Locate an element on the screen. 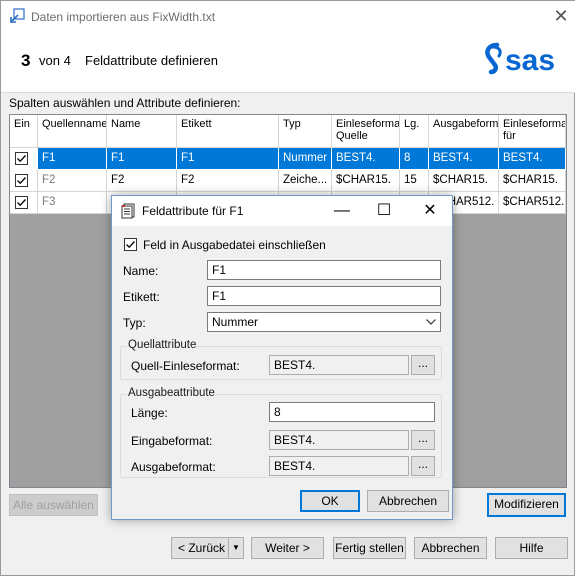 This screenshot has width=575, height=576. source-attributes-title: Quellattribute is located at coordinates (162, 345).